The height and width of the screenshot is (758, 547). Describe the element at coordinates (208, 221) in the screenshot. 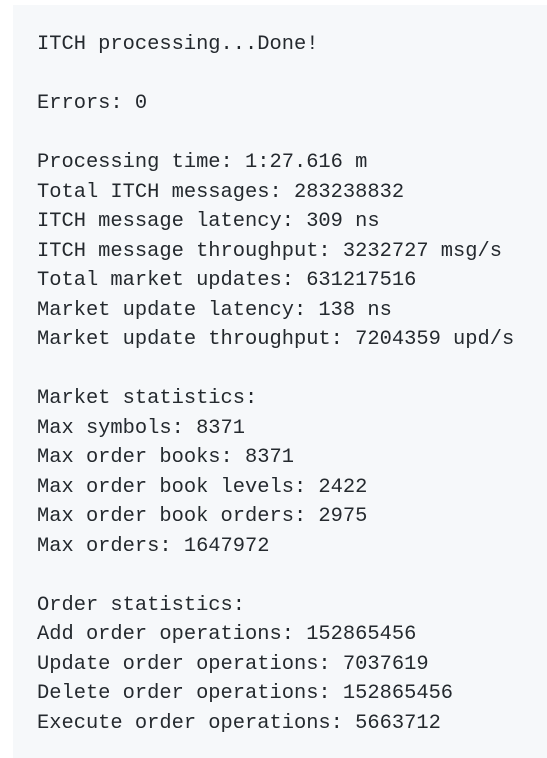

I see `itch-message-latency-line: ITCH message latency: 309 ns` at that location.